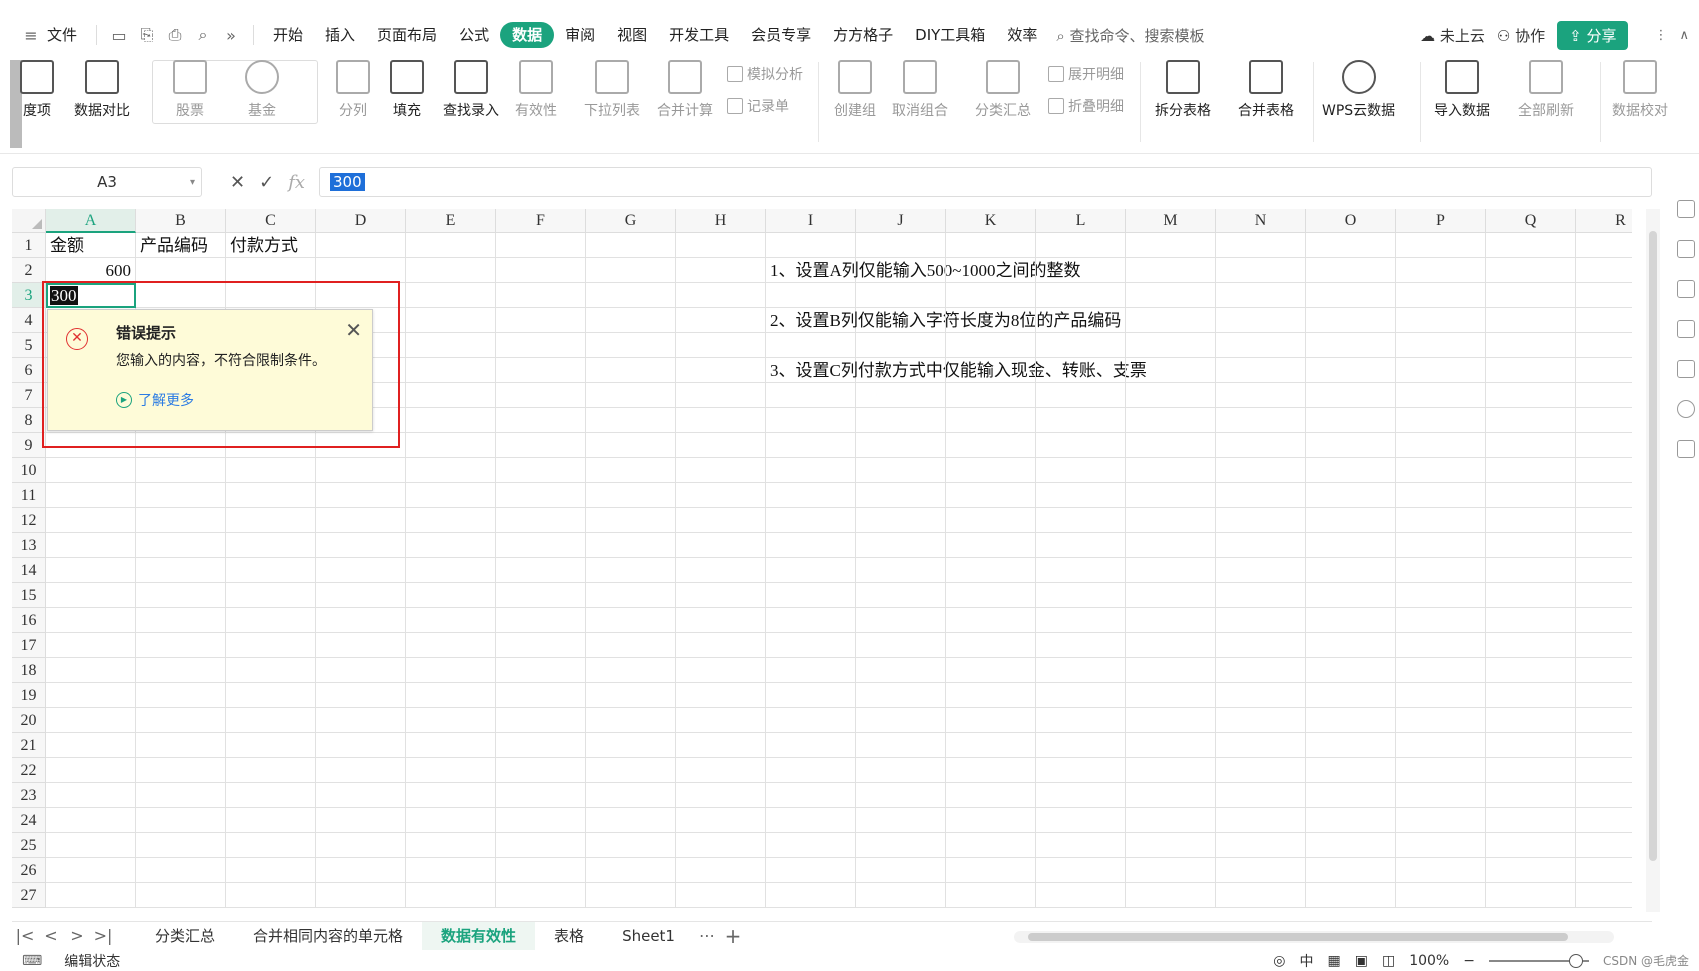  What do you see at coordinates (541, 345) in the screenshot?
I see `cell-f5` at bounding box center [541, 345].